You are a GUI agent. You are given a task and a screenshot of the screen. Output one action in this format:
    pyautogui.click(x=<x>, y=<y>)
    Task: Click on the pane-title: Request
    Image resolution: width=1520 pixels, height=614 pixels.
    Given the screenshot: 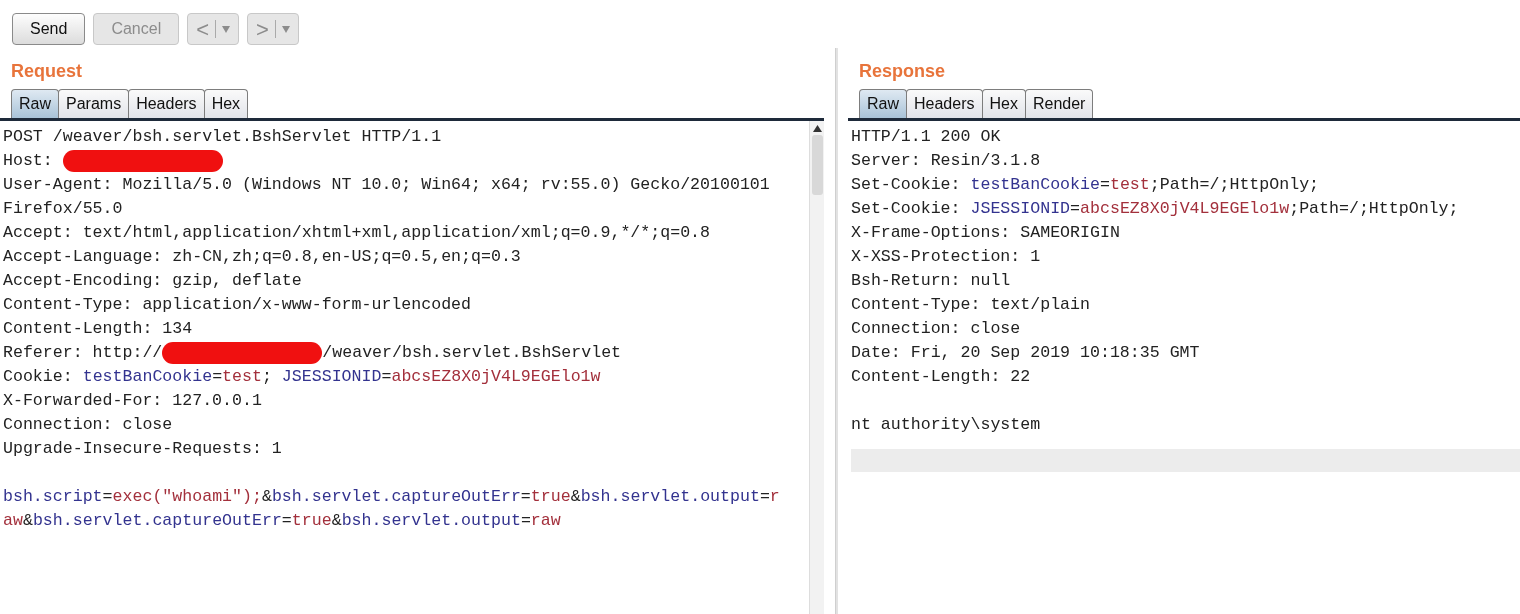 What is the action you would take?
    pyautogui.click(x=47, y=71)
    